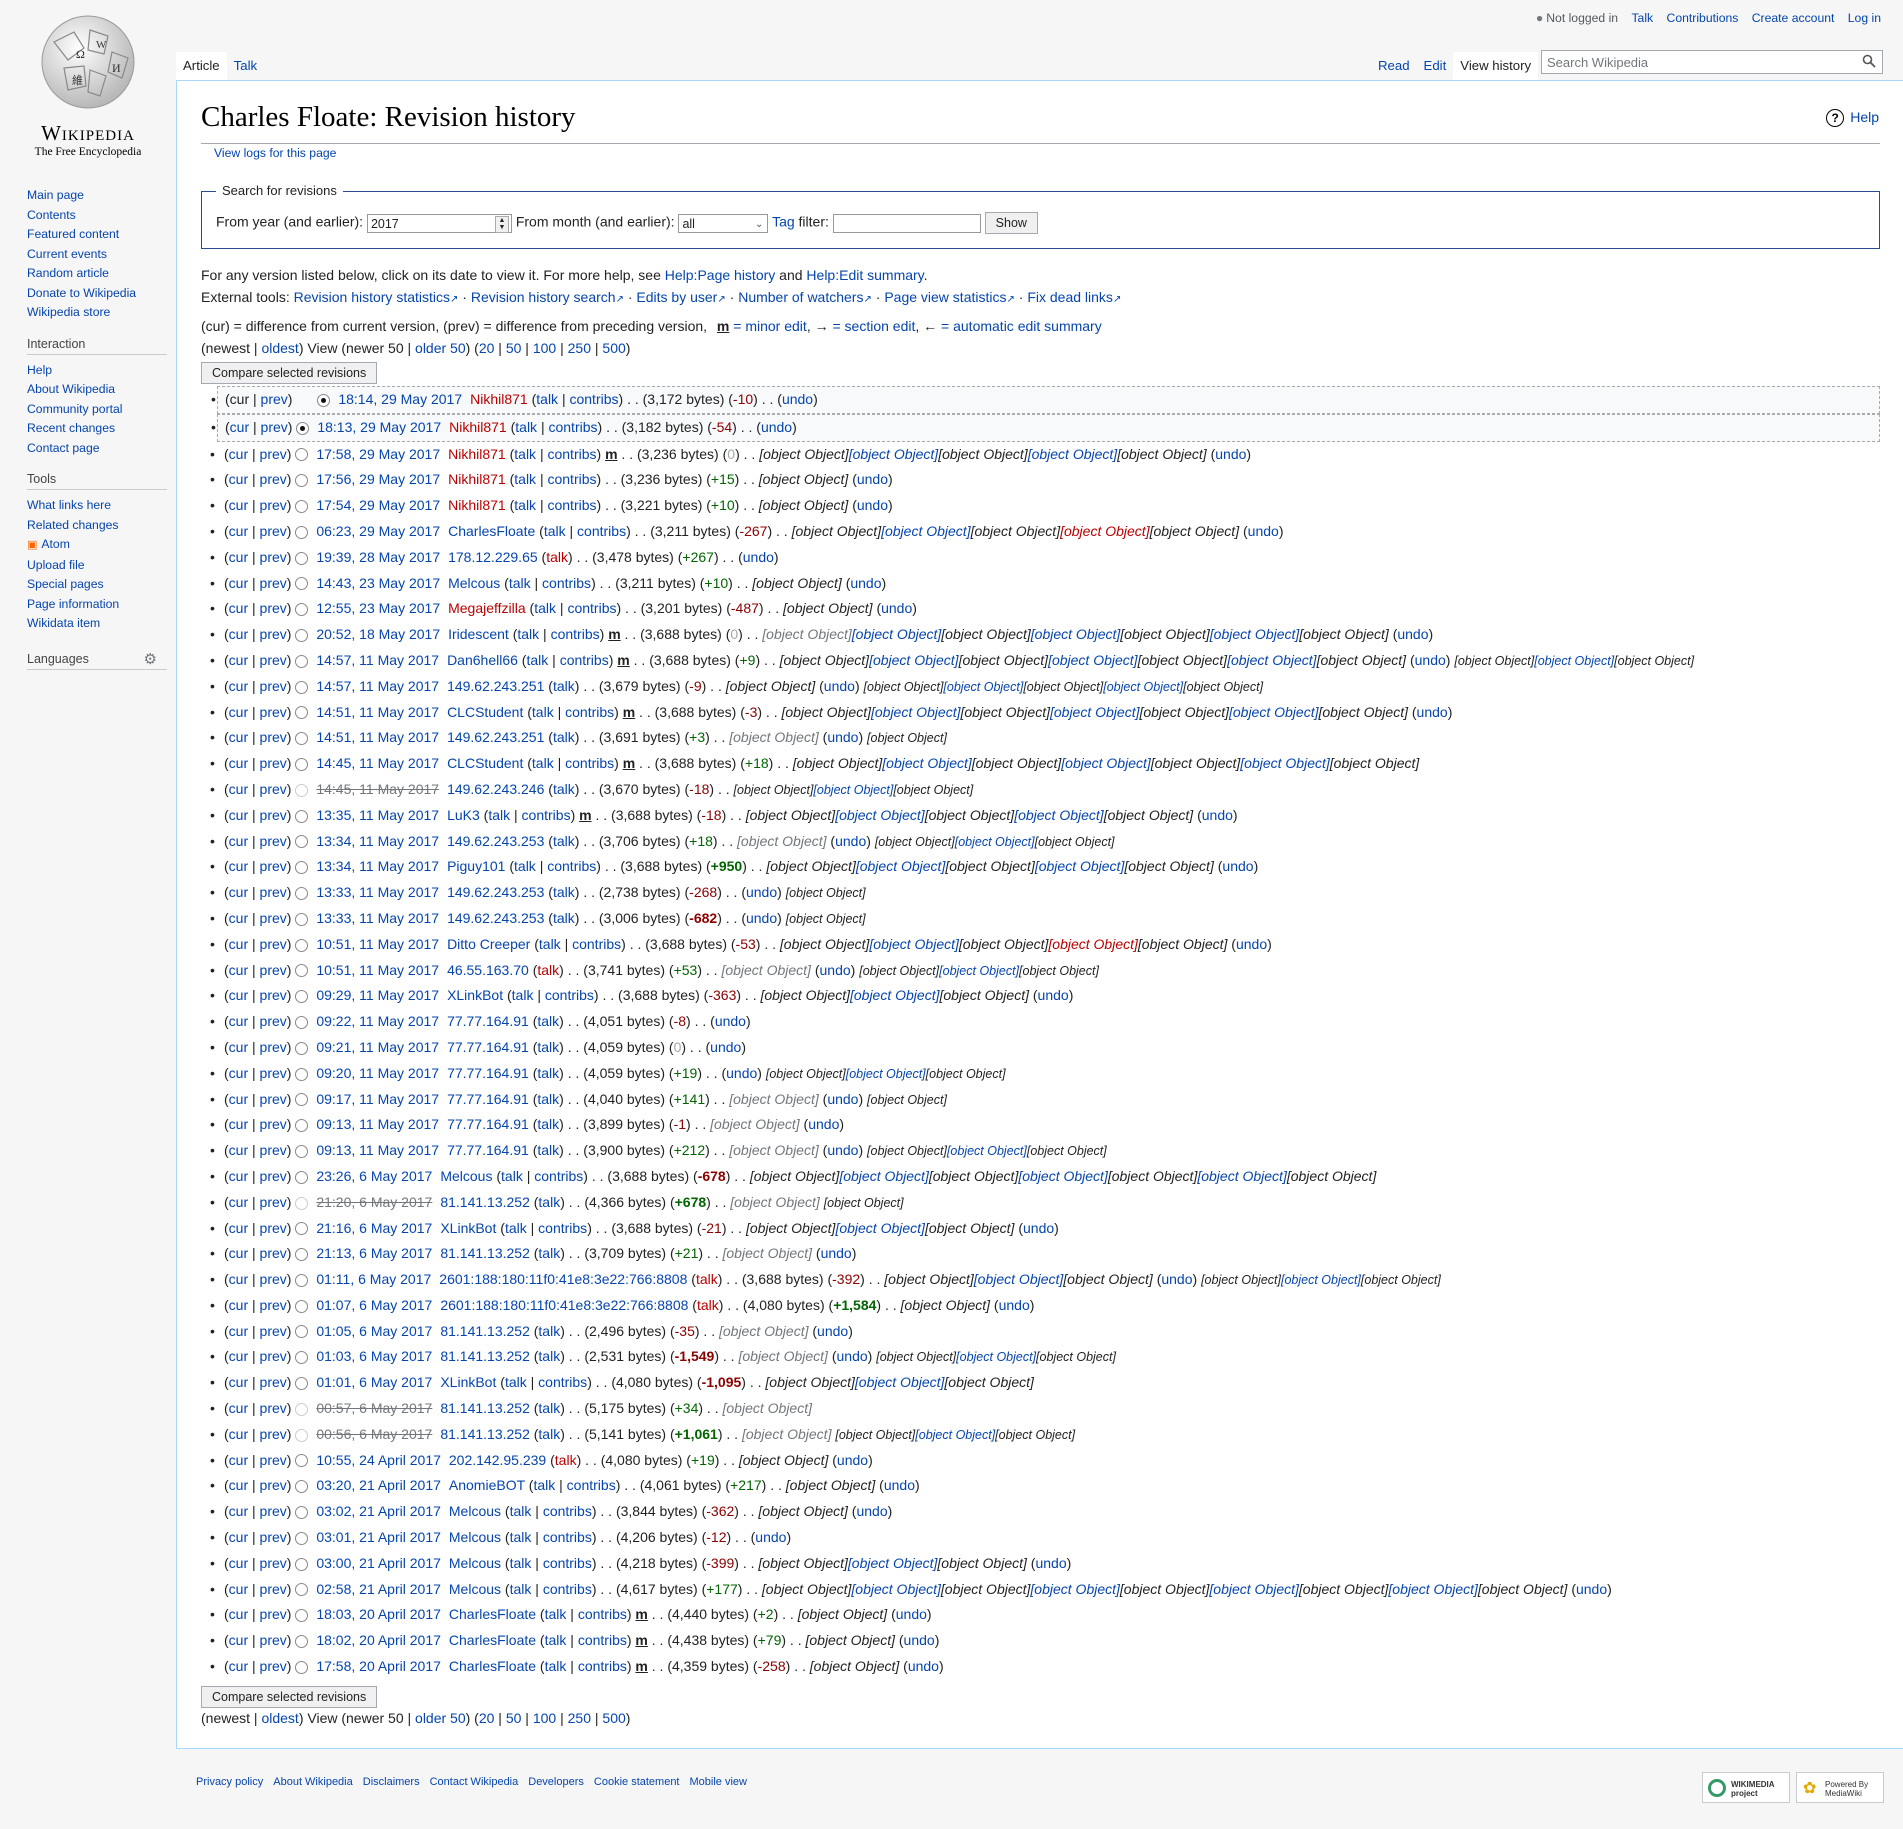 Image resolution: width=1903 pixels, height=1829 pixels. Describe the element at coordinates (97, 585) in the screenshot. I see `sidebar-item-tools: Special pages` at that location.